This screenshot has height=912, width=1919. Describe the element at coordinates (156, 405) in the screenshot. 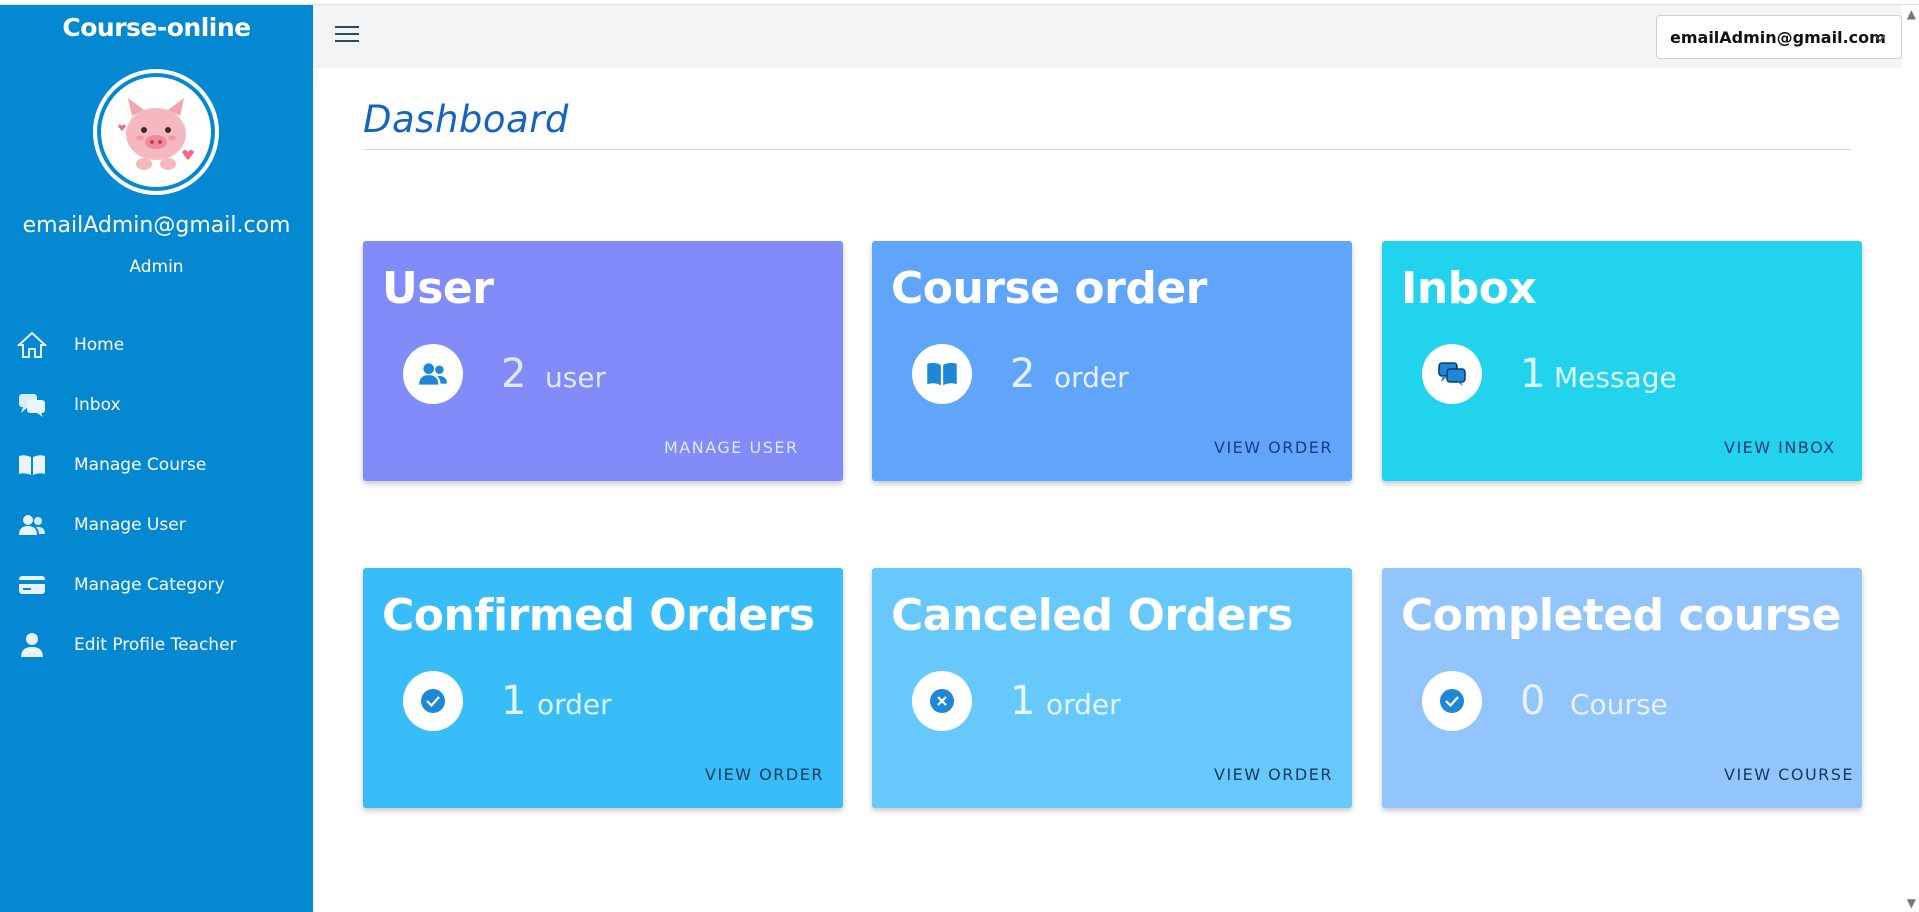

I see `sidebar-item-inbox: Inbox` at that location.